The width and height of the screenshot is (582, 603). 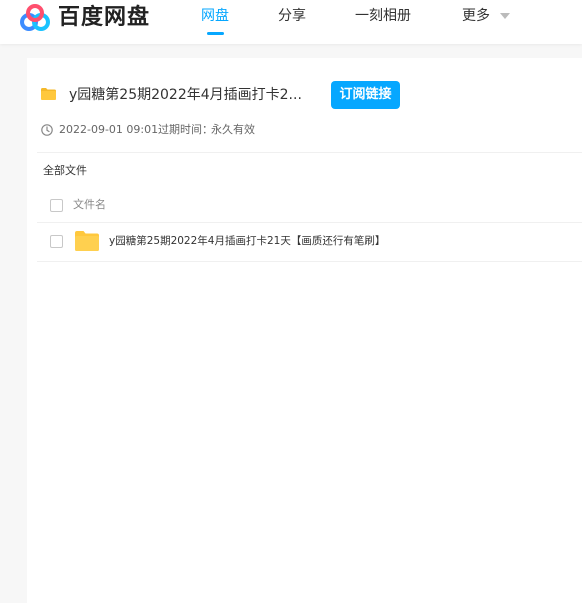 I want to click on subscribe-link-button: 订阅链接, so click(x=365, y=95).